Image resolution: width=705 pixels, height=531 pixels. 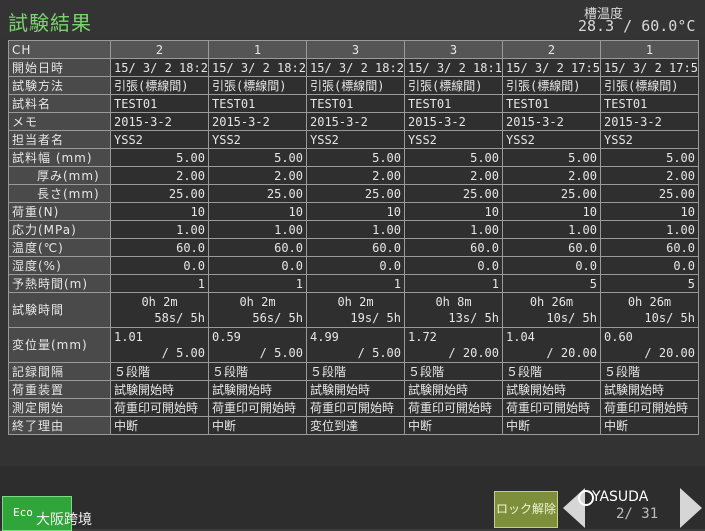 I want to click on ch-number-cell: 2, so click(x=159, y=49).